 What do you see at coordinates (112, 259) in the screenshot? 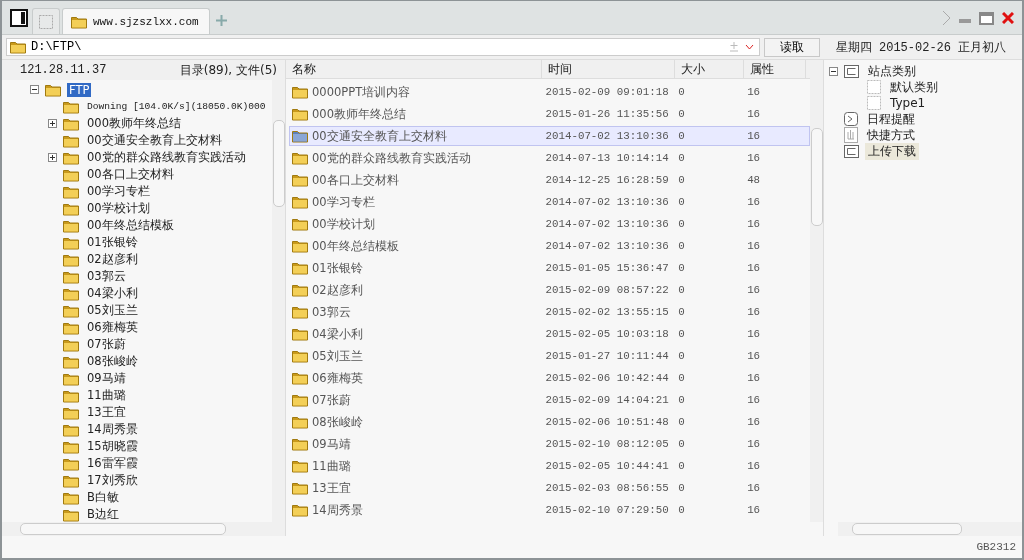
I see `tree-item: 02赵彦利` at bounding box center [112, 259].